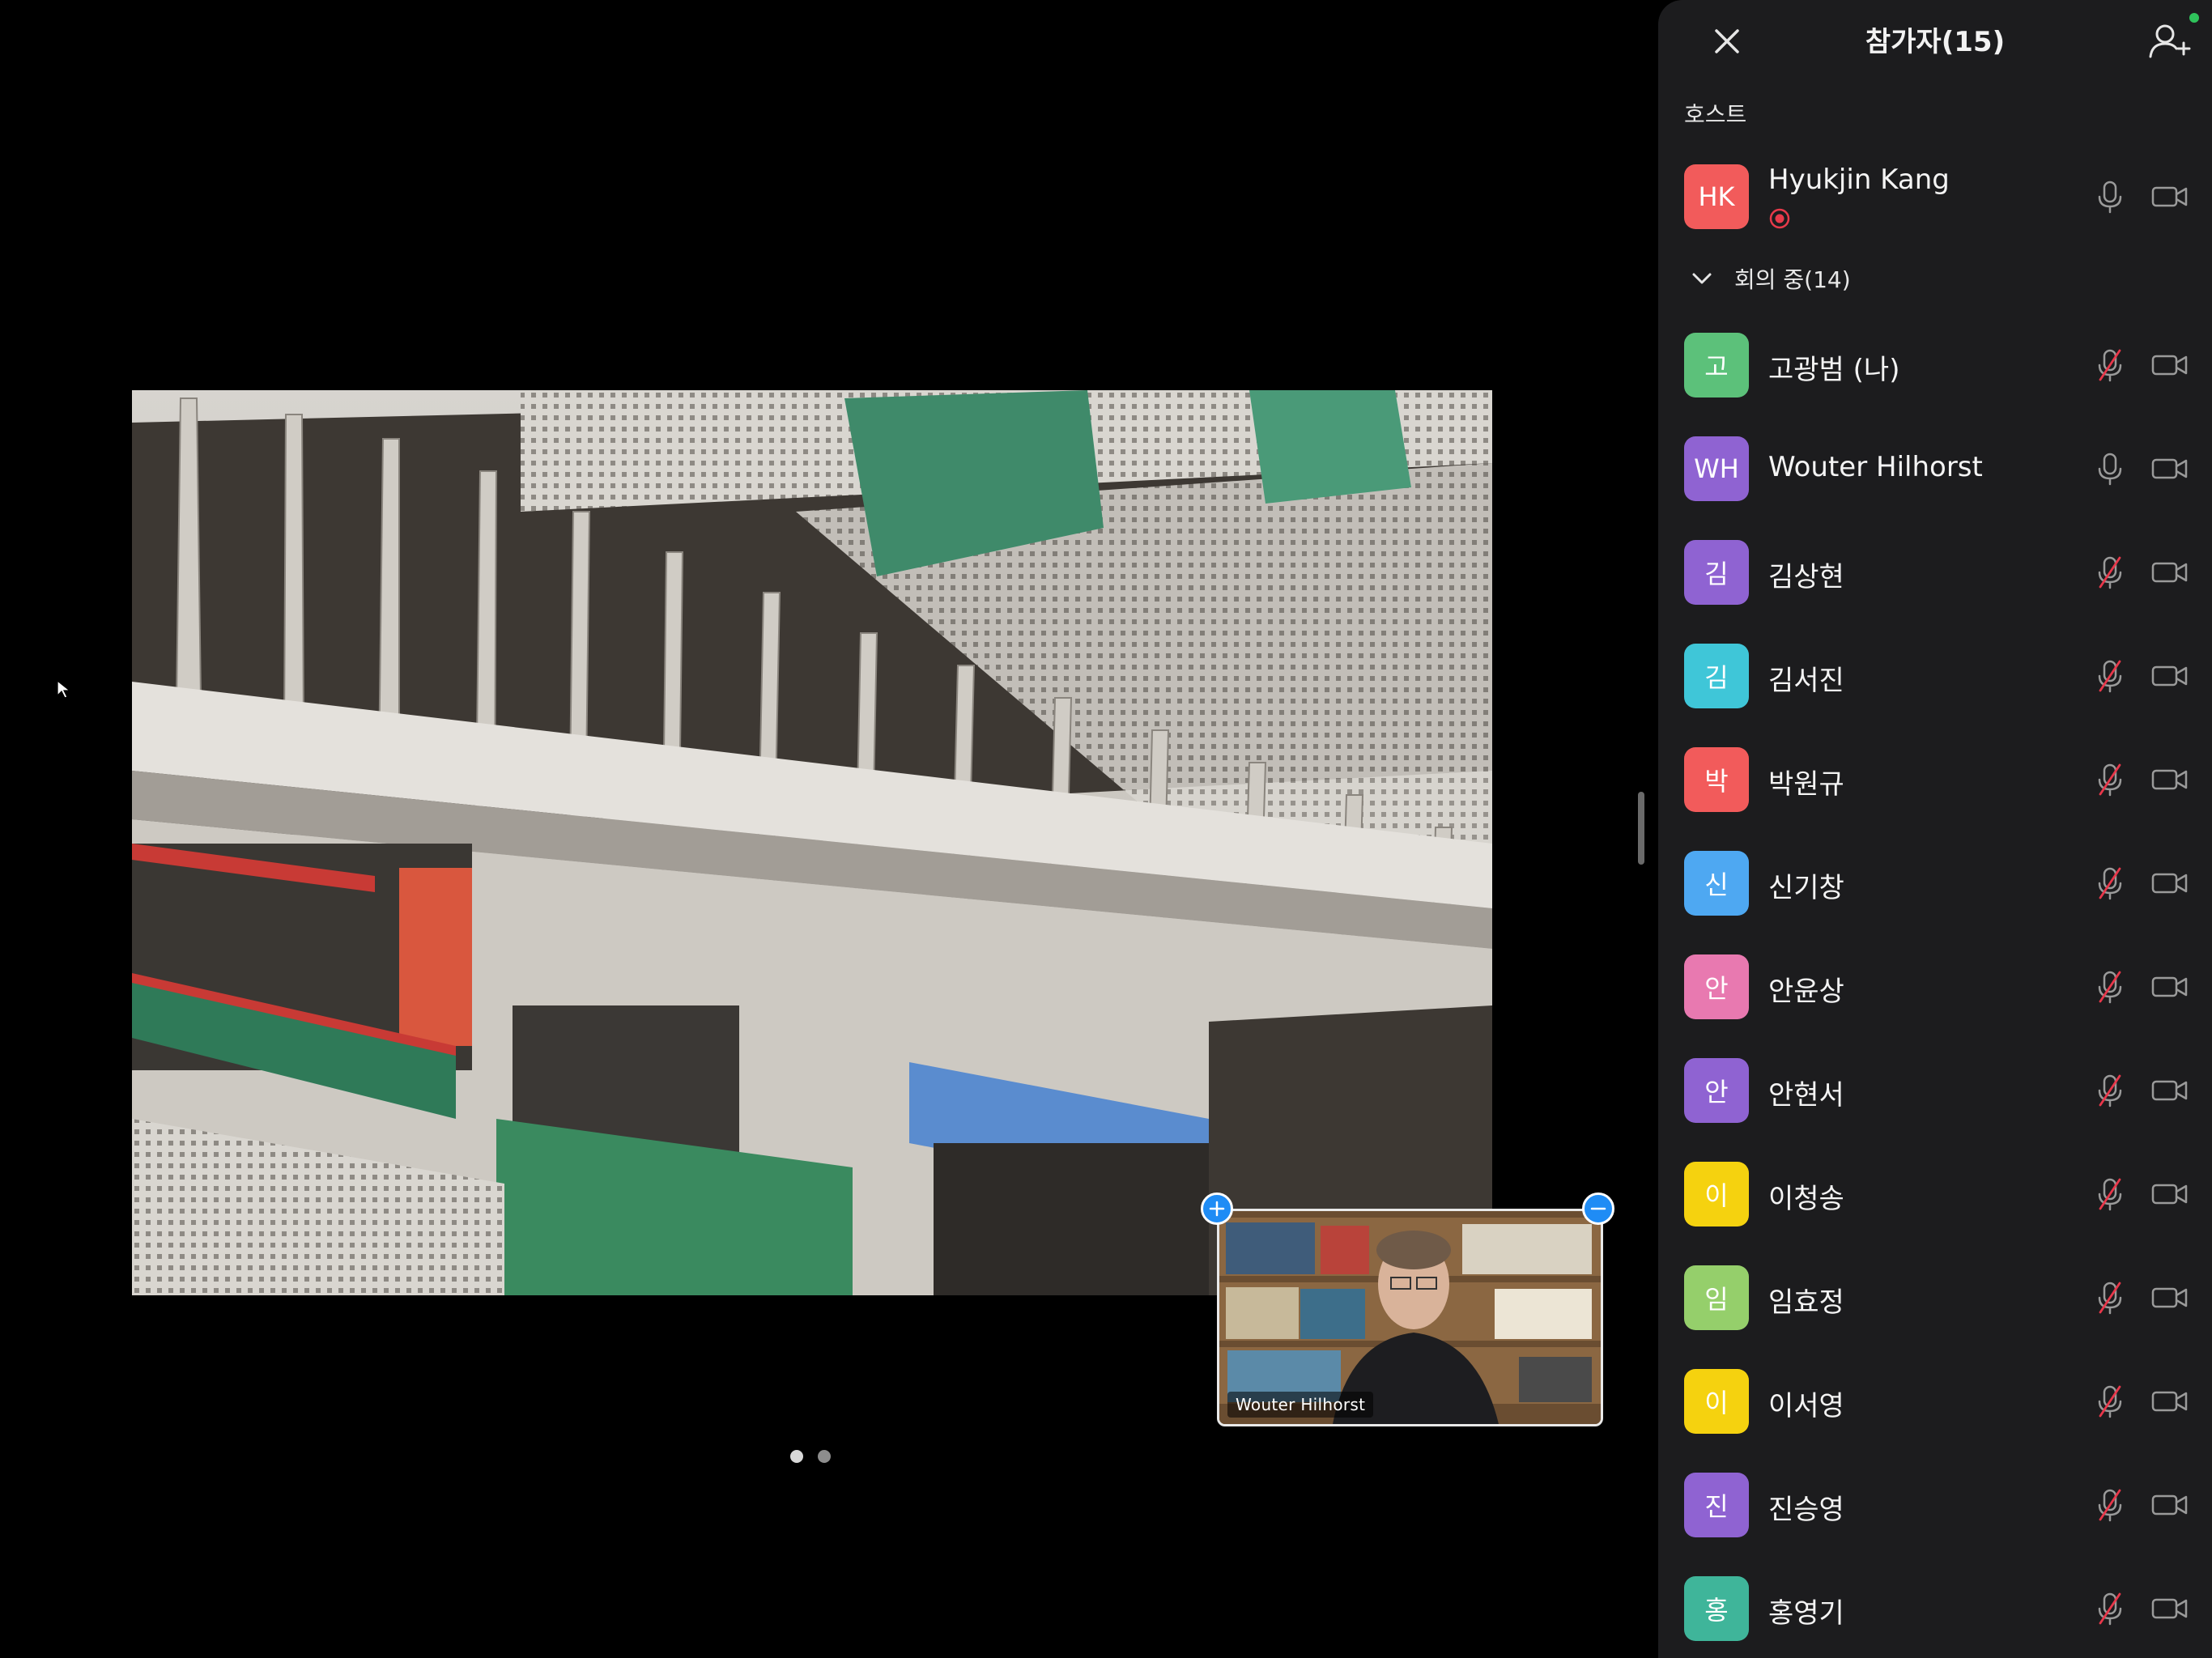  I want to click on minus-icon, so click(1598, 1208).